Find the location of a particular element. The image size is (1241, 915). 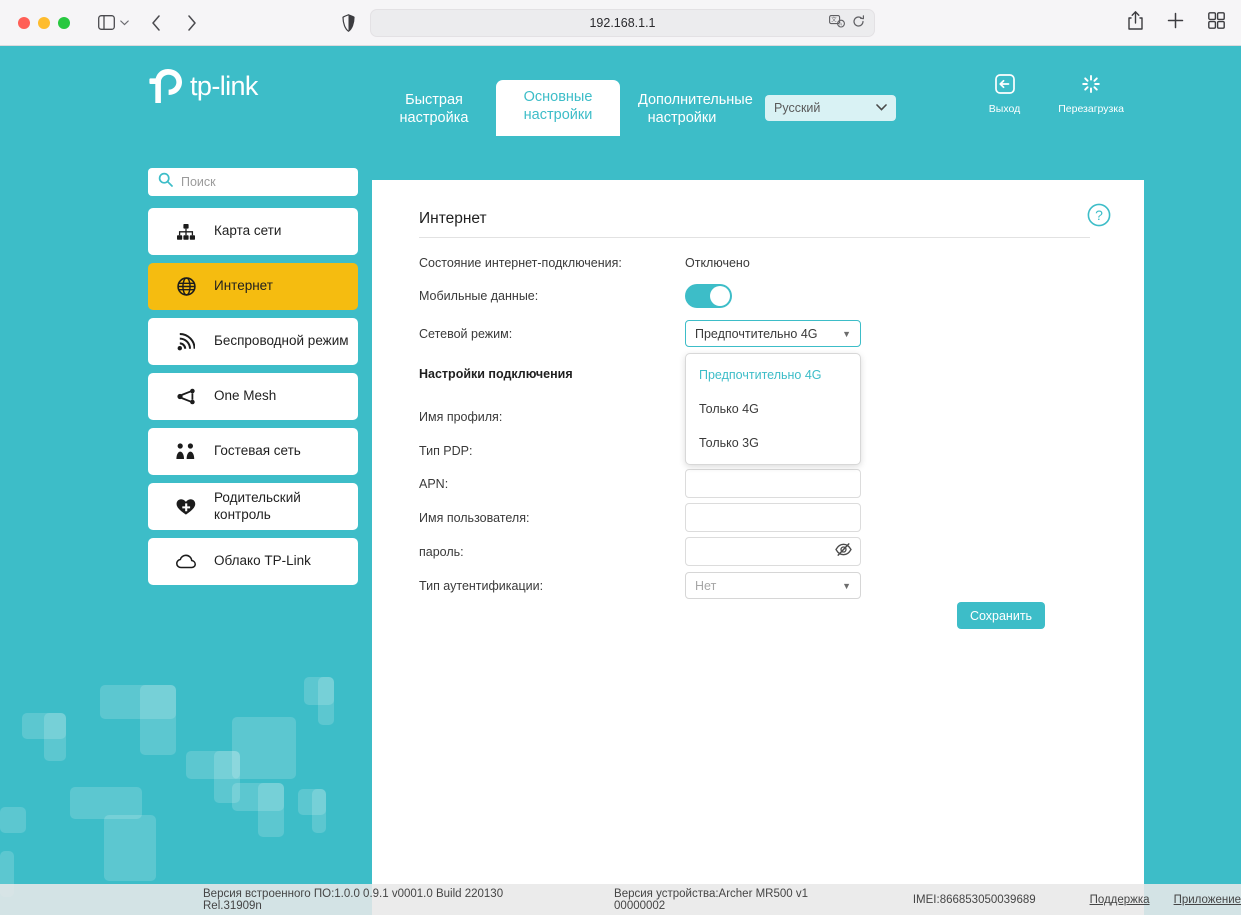

caret-down-icon: ▼ is located at coordinates (846, 333).